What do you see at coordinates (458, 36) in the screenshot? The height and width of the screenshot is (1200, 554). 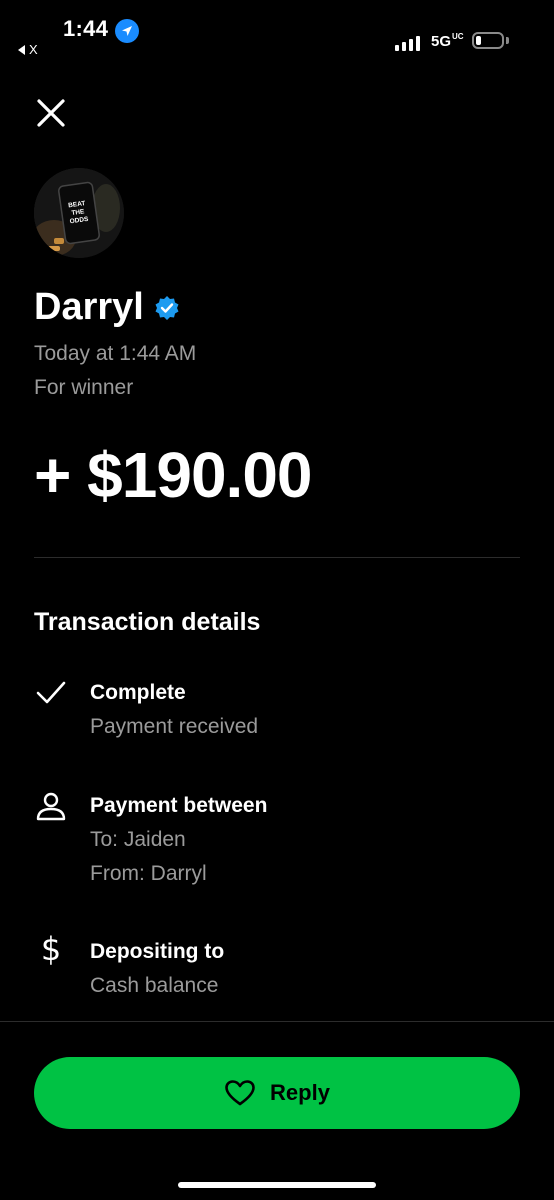 I see `network-suffix: UC` at bounding box center [458, 36].